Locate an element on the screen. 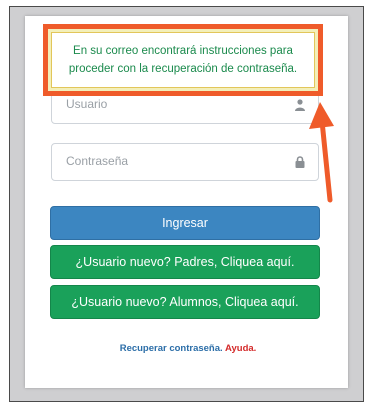 The width and height of the screenshot is (376, 414). new-students-button: ¿Usuario nuevo? Alumnos, Cliquea aquí. is located at coordinates (185, 302).